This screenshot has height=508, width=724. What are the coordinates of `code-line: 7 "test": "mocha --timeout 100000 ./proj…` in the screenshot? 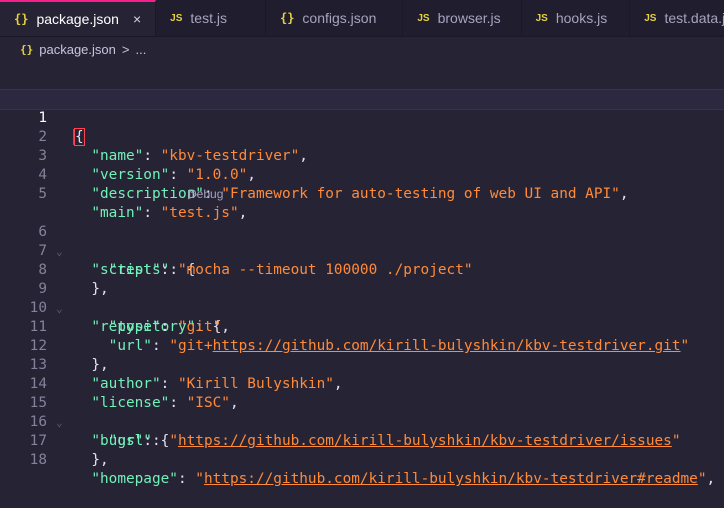 It's located at (362, 250).